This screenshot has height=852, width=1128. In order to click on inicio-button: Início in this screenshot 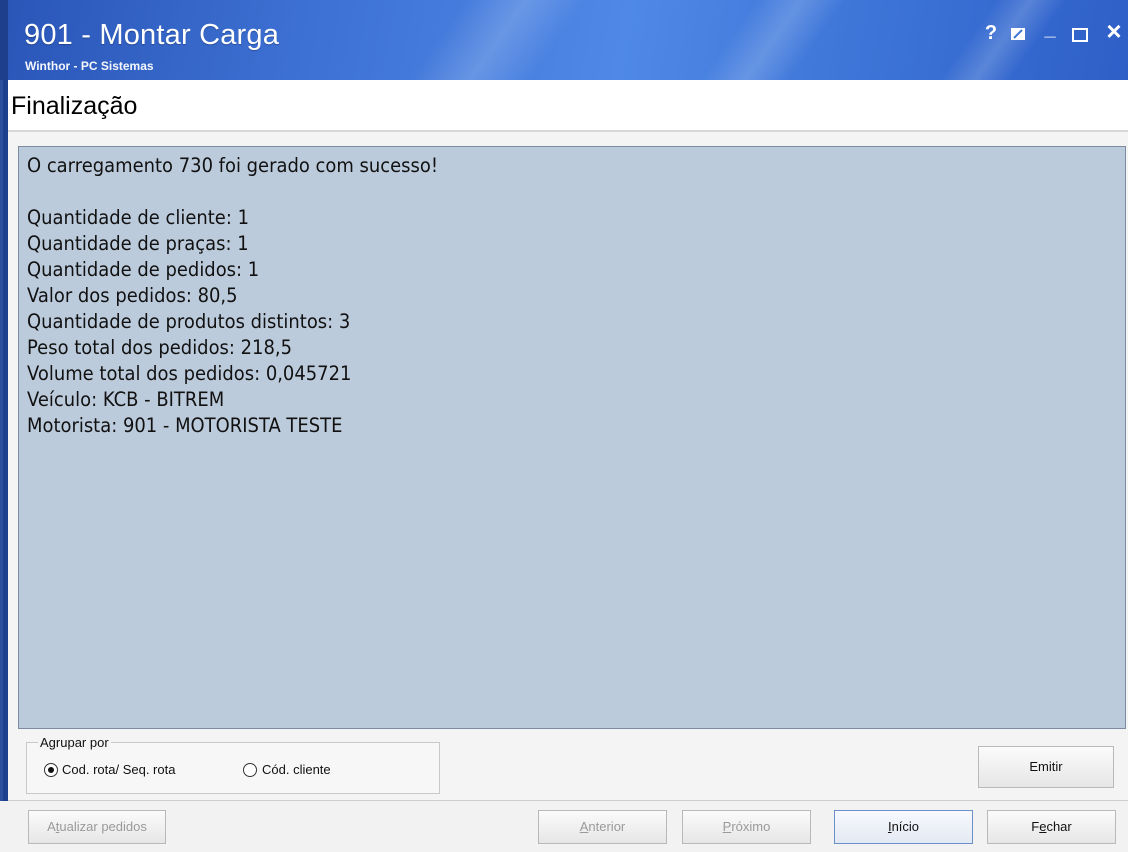, I will do `click(903, 827)`.